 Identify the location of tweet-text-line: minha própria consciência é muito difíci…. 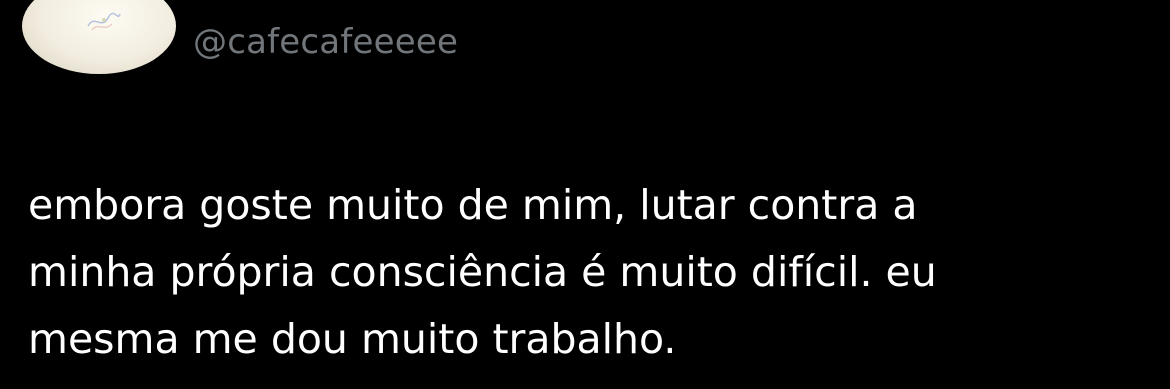
(482, 272).